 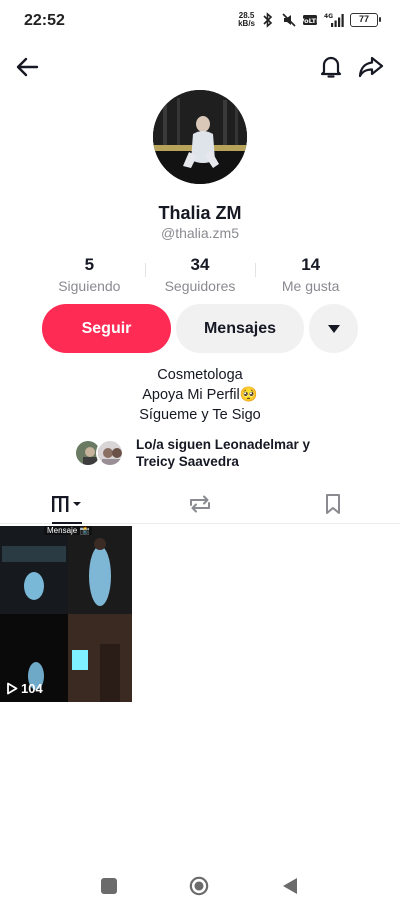 What do you see at coordinates (311, 264) in the screenshot?
I see `stat-value: 14` at bounding box center [311, 264].